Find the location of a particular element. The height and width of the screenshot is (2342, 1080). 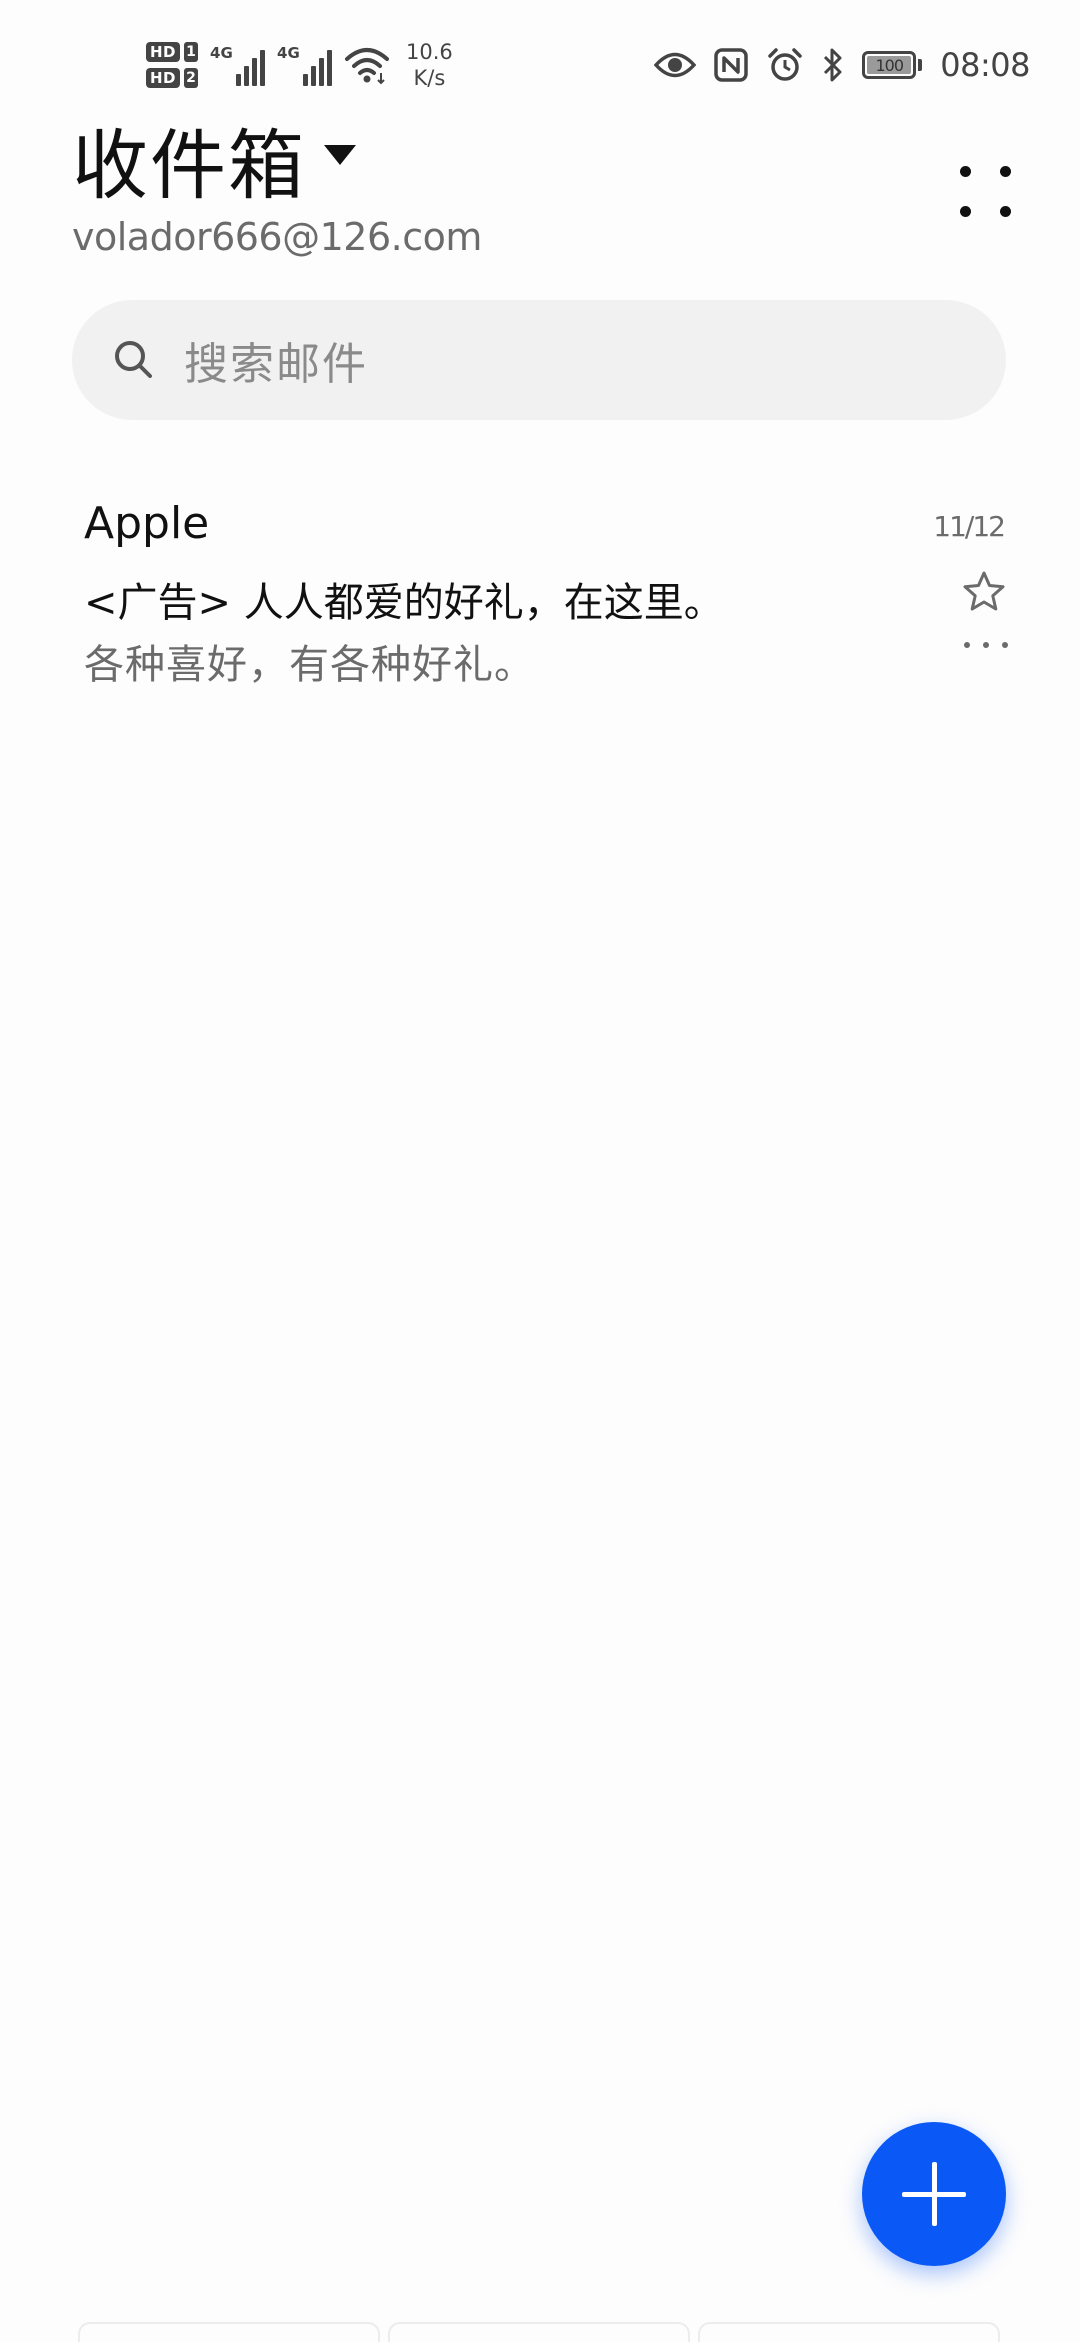

bottom-tab-strip is located at coordinates (540, 2329).